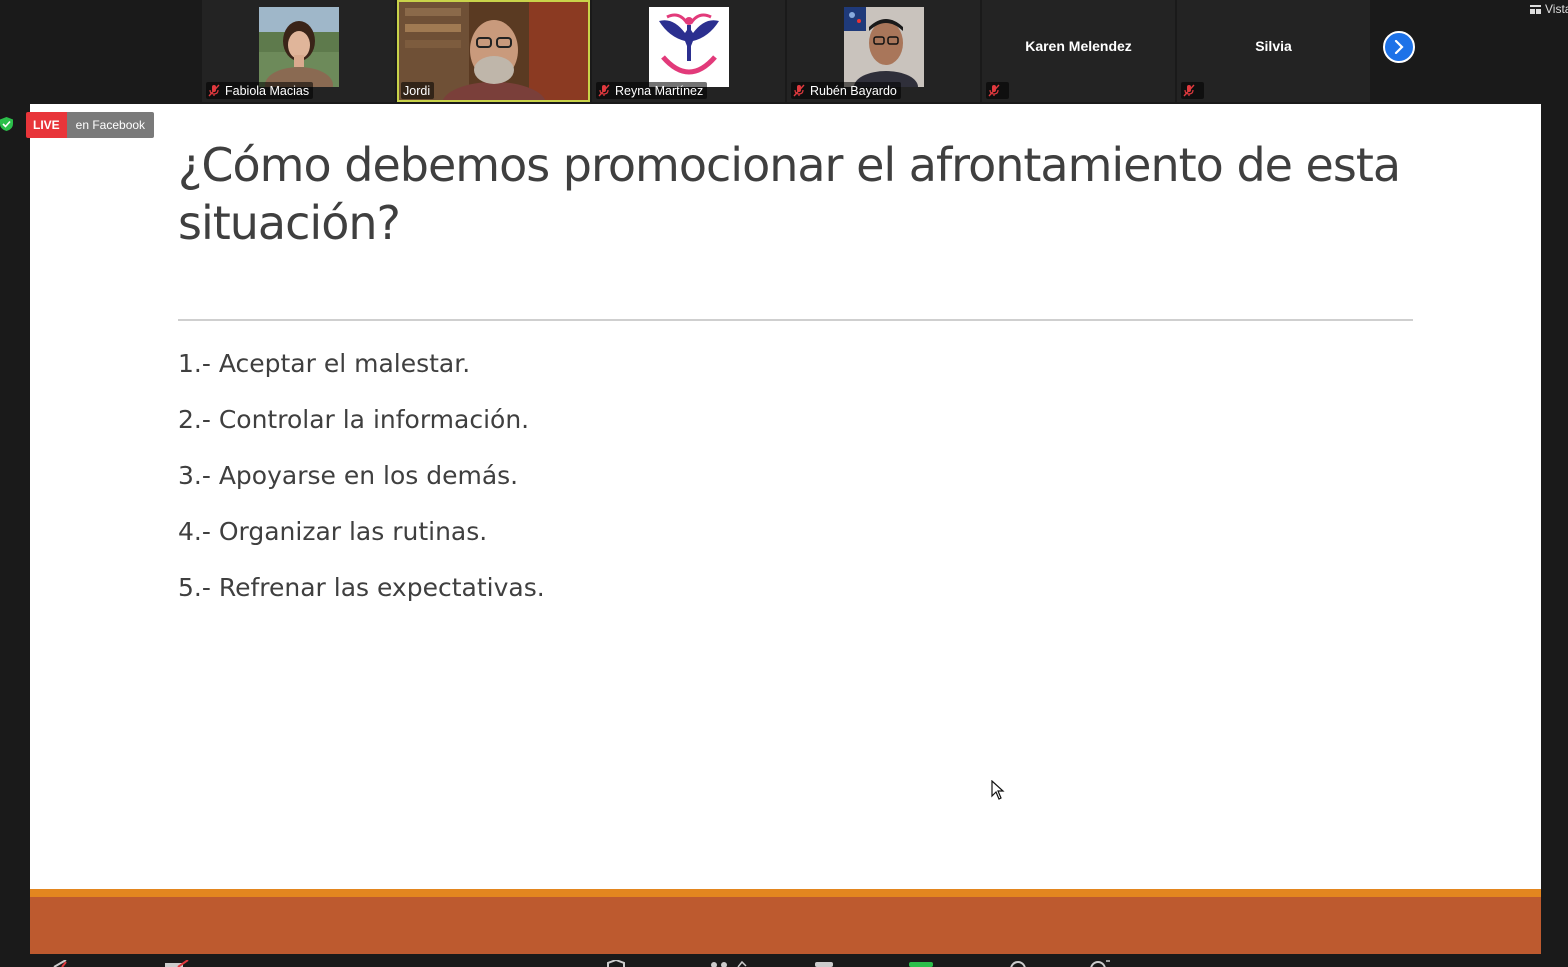 The height and width of the screenshot is (967, 1568). Describe the element at coordinates (998, 790) in the screenshot. I see `mouse-cursor-icon` at that location.